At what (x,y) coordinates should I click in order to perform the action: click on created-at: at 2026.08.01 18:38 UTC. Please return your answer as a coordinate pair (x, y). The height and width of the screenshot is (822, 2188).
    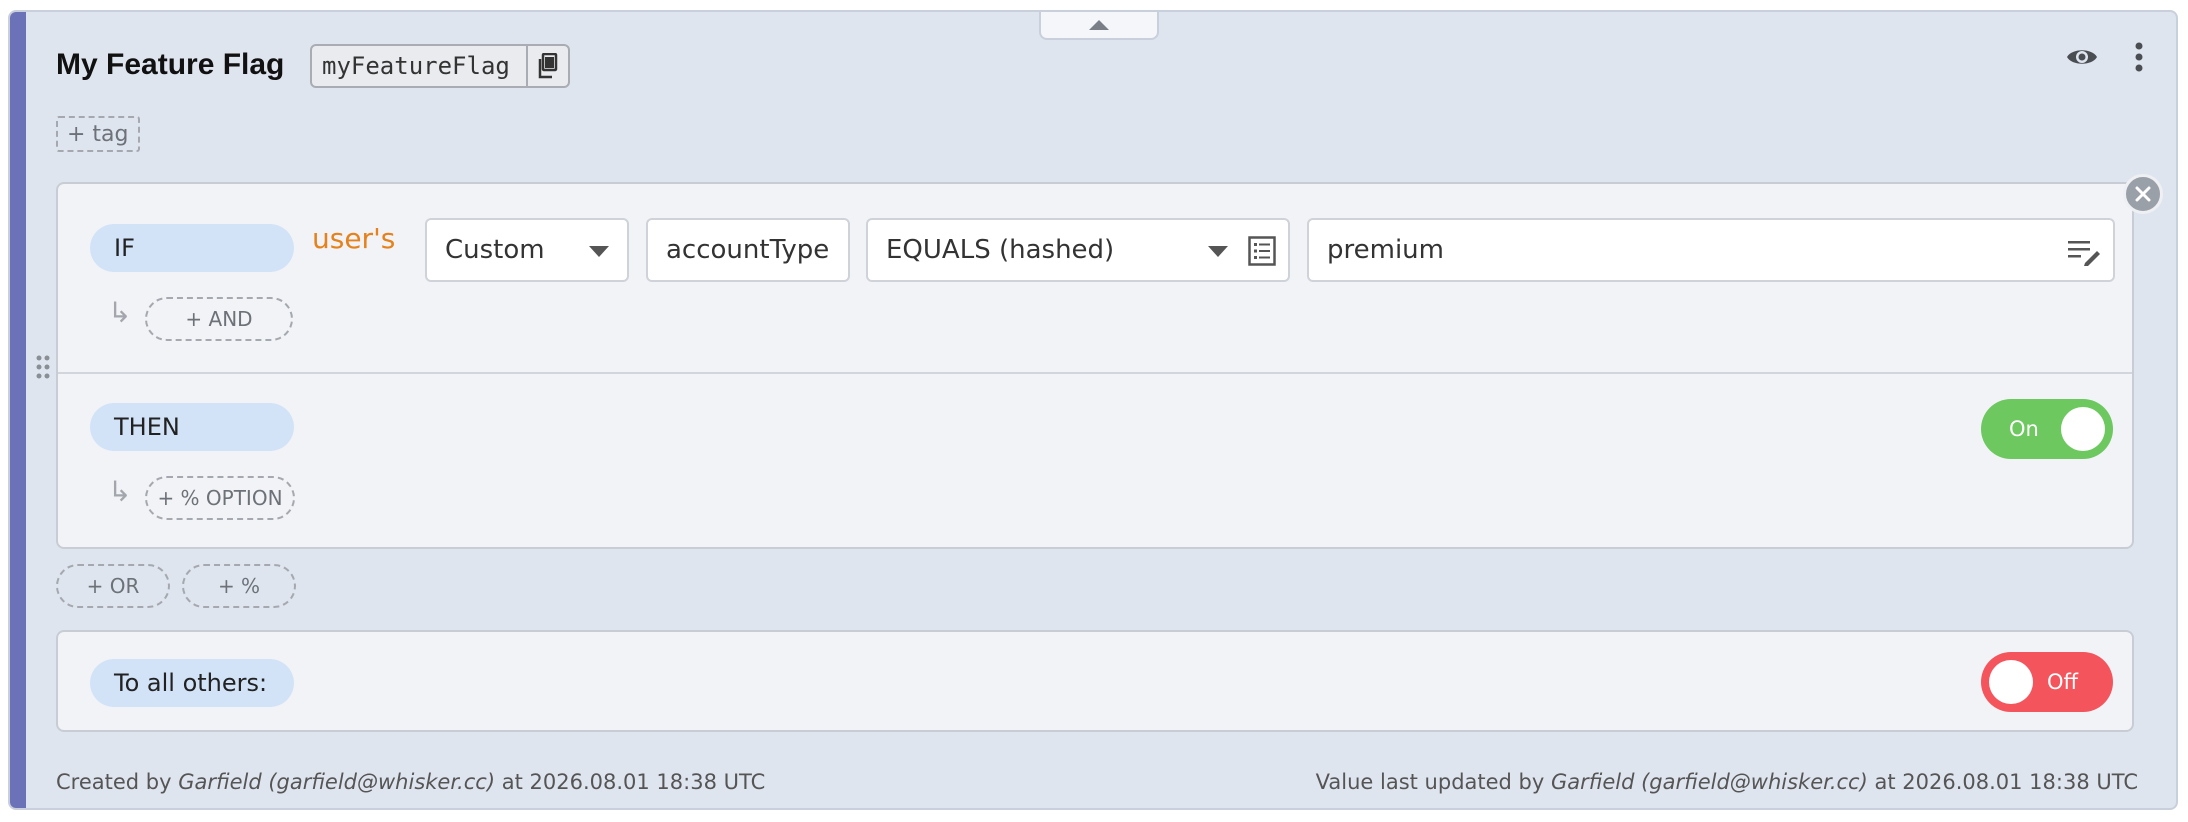
    Looking at the image, I should click on (633, 782).